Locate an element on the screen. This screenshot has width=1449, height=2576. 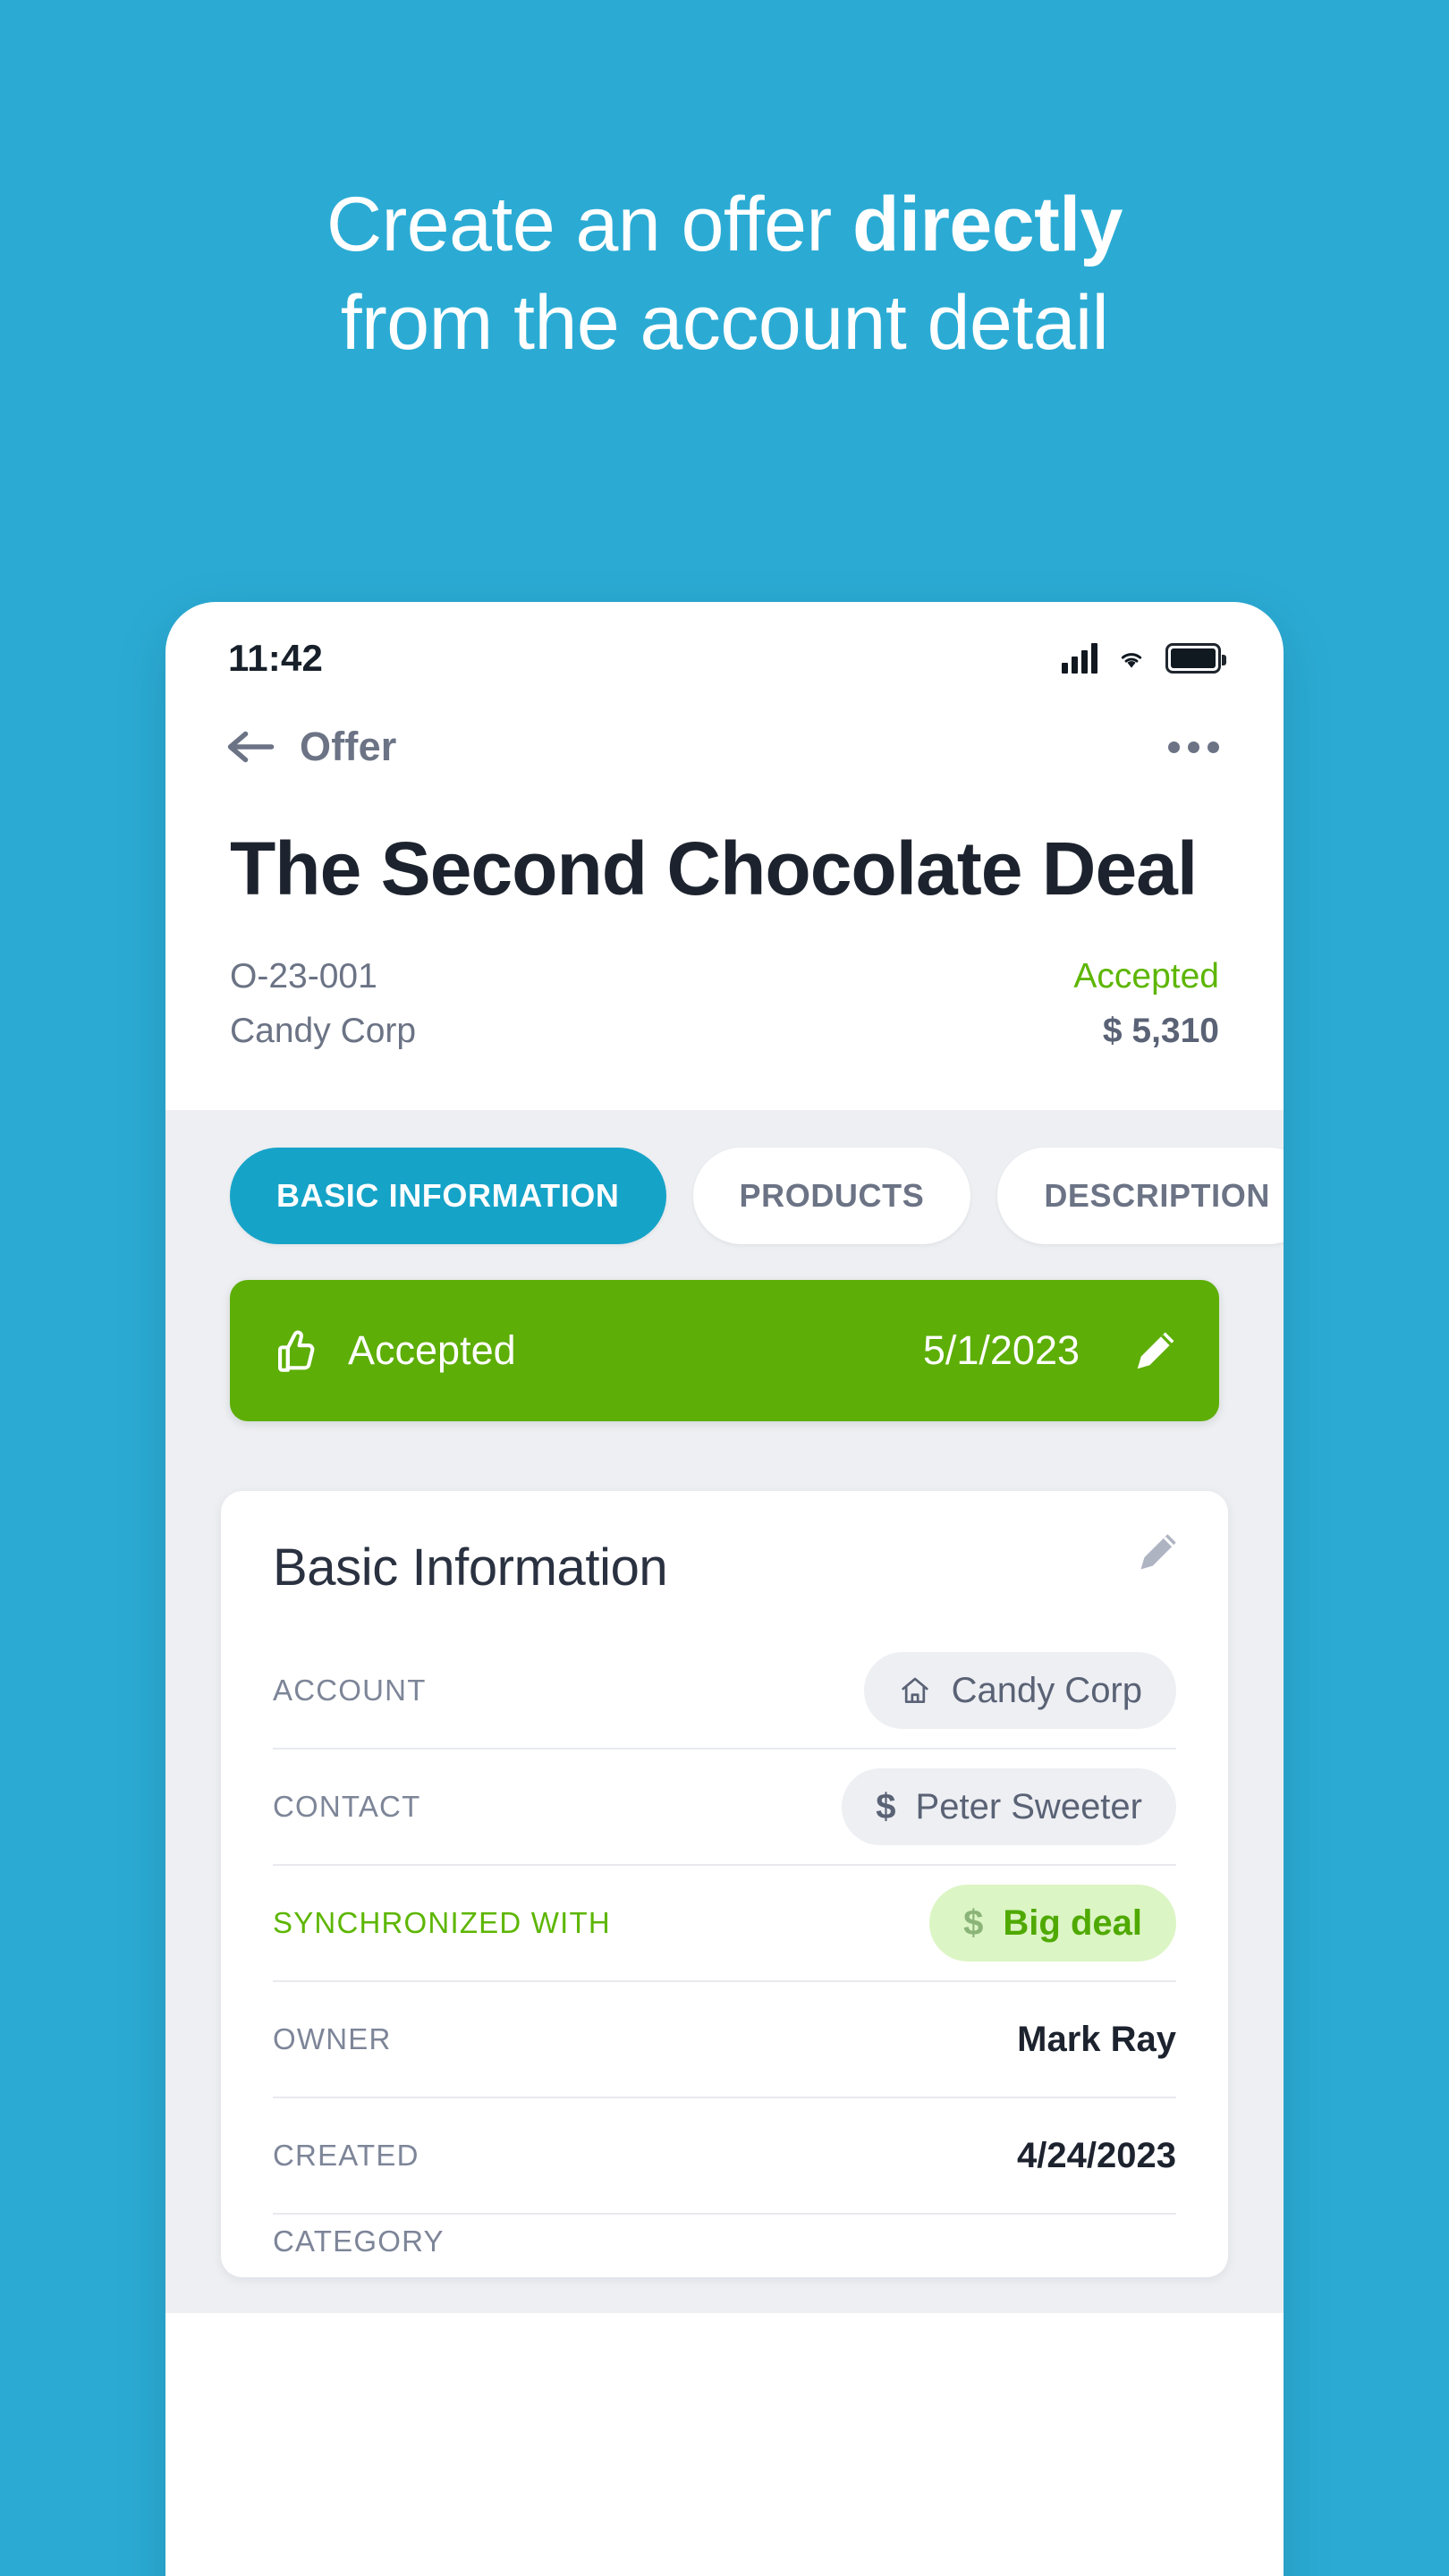
info-row-label: SYNCHRONIZED WITH is located at coordinates (442, 1923).